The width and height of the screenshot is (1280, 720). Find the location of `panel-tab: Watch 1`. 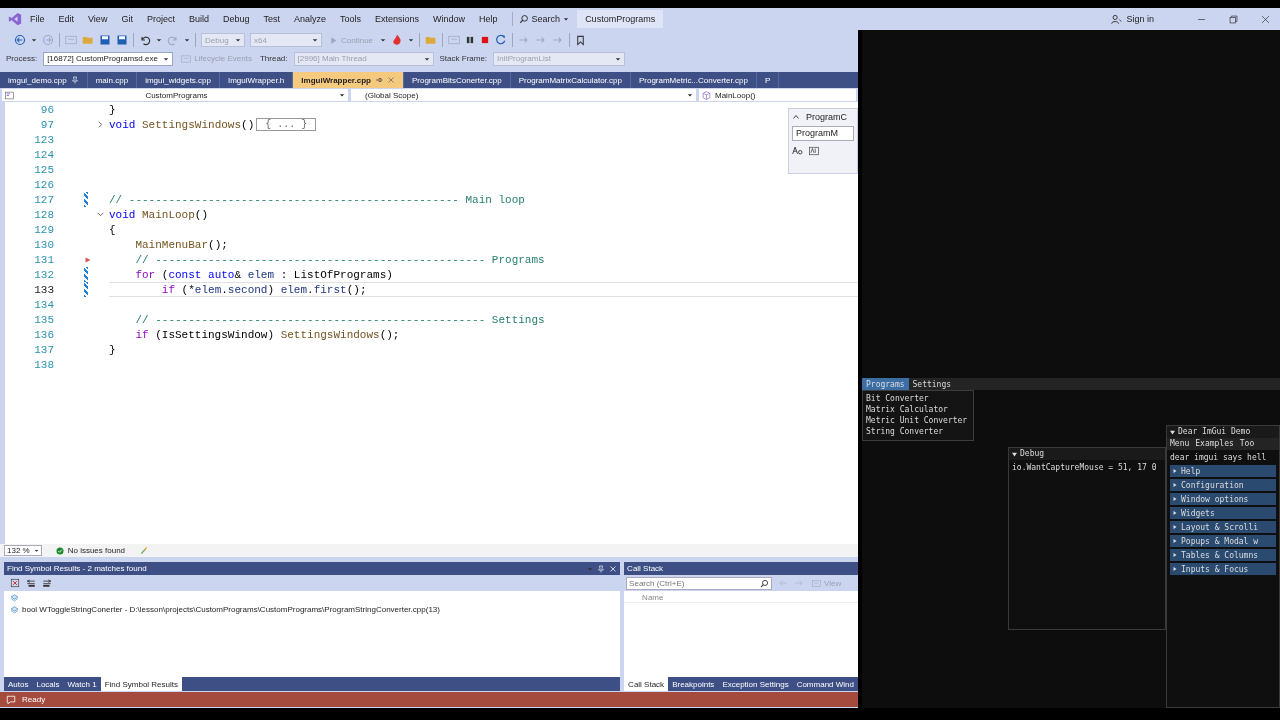

panel-tab: Watch 1 is located at coordinates (82, 684).